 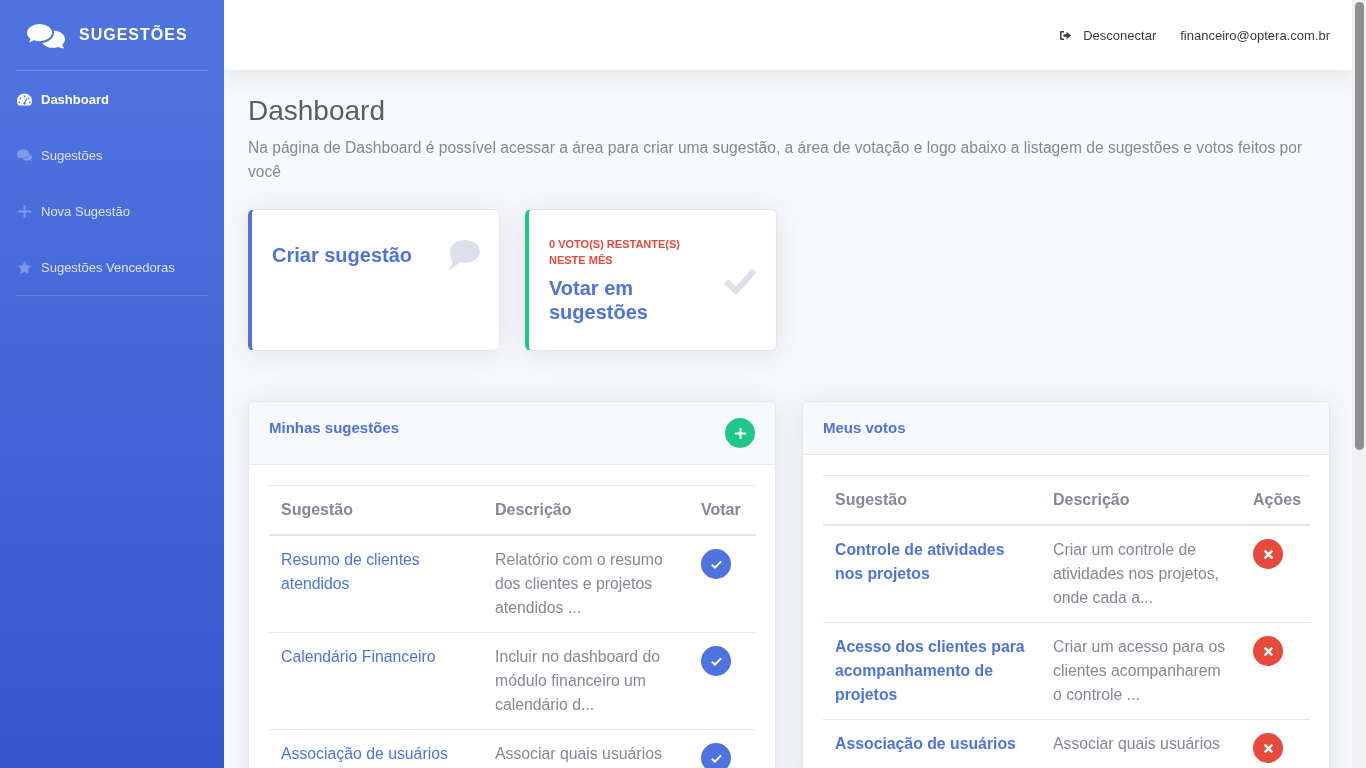 What do you see at coordinates (24, 267) in the screenshot?
I see `star-icon` at bounding box center [24, 267].